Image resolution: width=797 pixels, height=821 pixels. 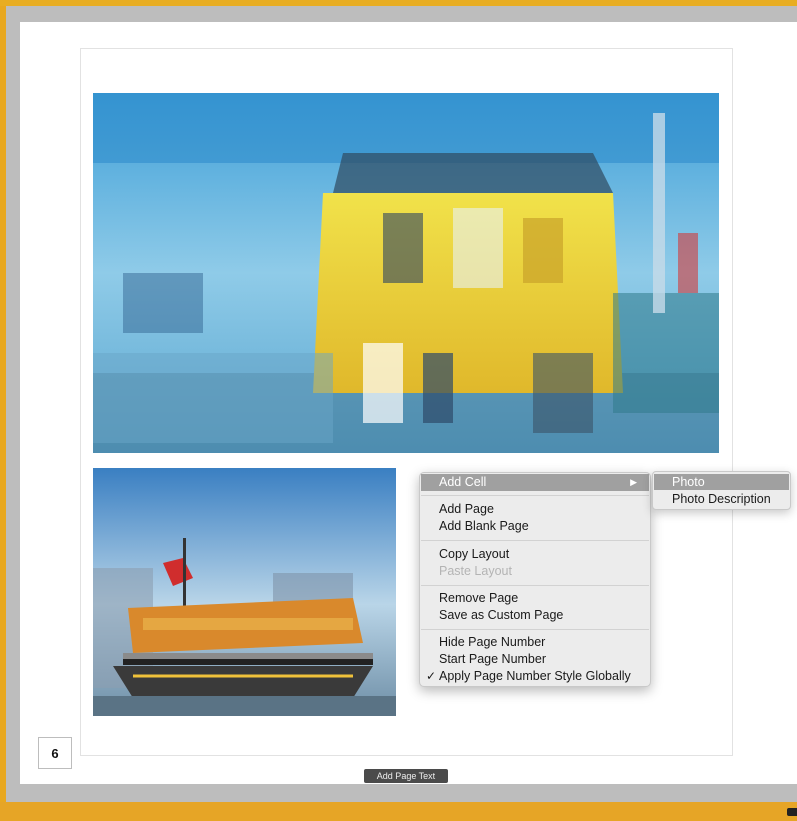 What do you see at coordinates (398, 811) in the screenshot?
I see `bottom-filmstrip-bar` at bounding box center [398, 811].